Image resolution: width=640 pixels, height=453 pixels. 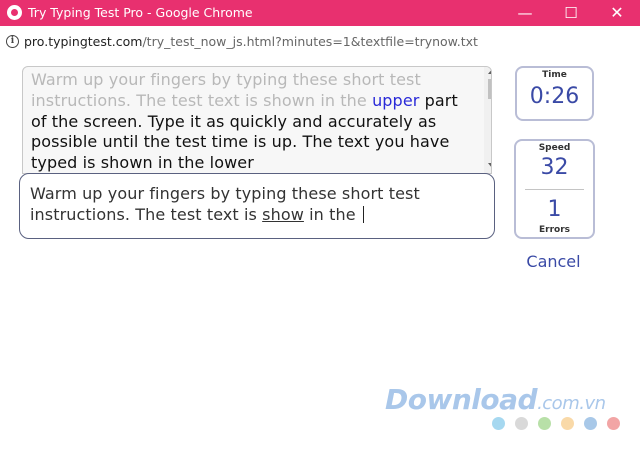 What do you see at coordinates (489, 165) in the screenshot?
I see `scroll-down-arrow-icon` at bounding box center [489, 165].